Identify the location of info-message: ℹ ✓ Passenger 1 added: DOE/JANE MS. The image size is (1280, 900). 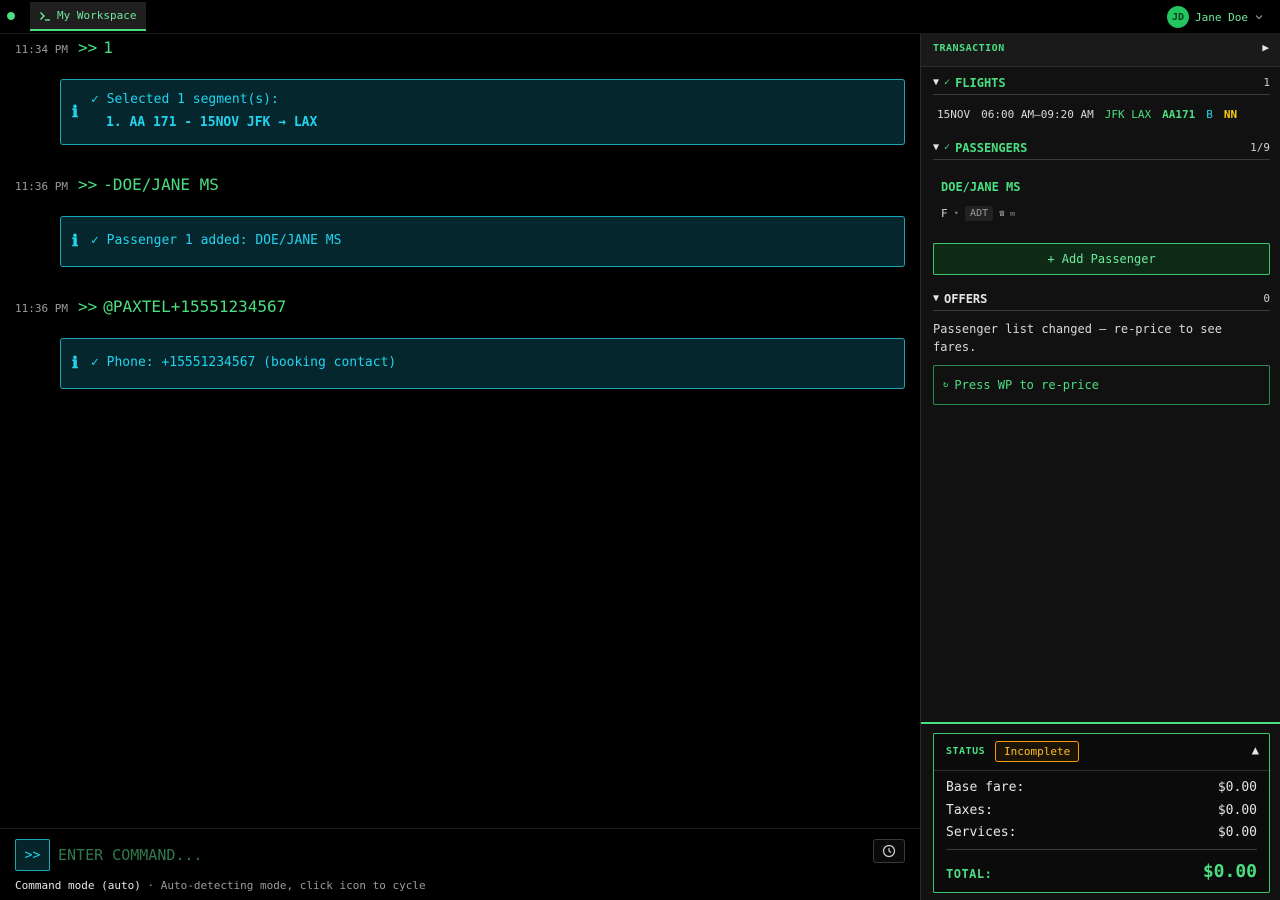
(482, 241).